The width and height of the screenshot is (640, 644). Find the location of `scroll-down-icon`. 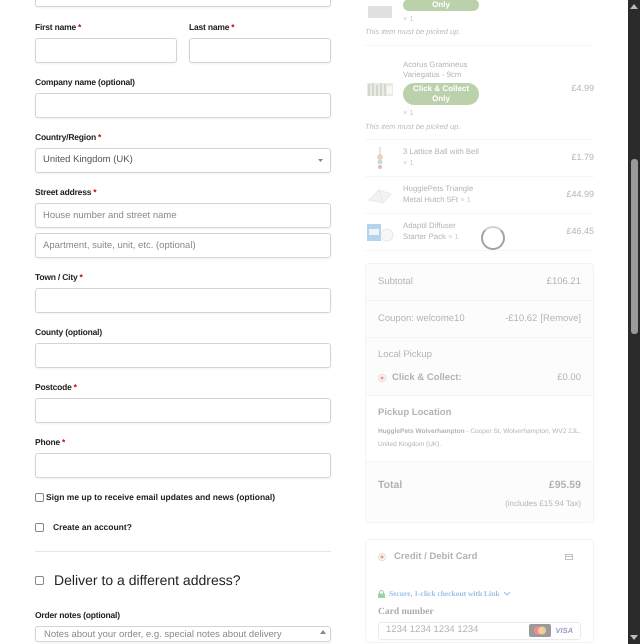

scroll-down-icon is located at coordinates (634, 638).